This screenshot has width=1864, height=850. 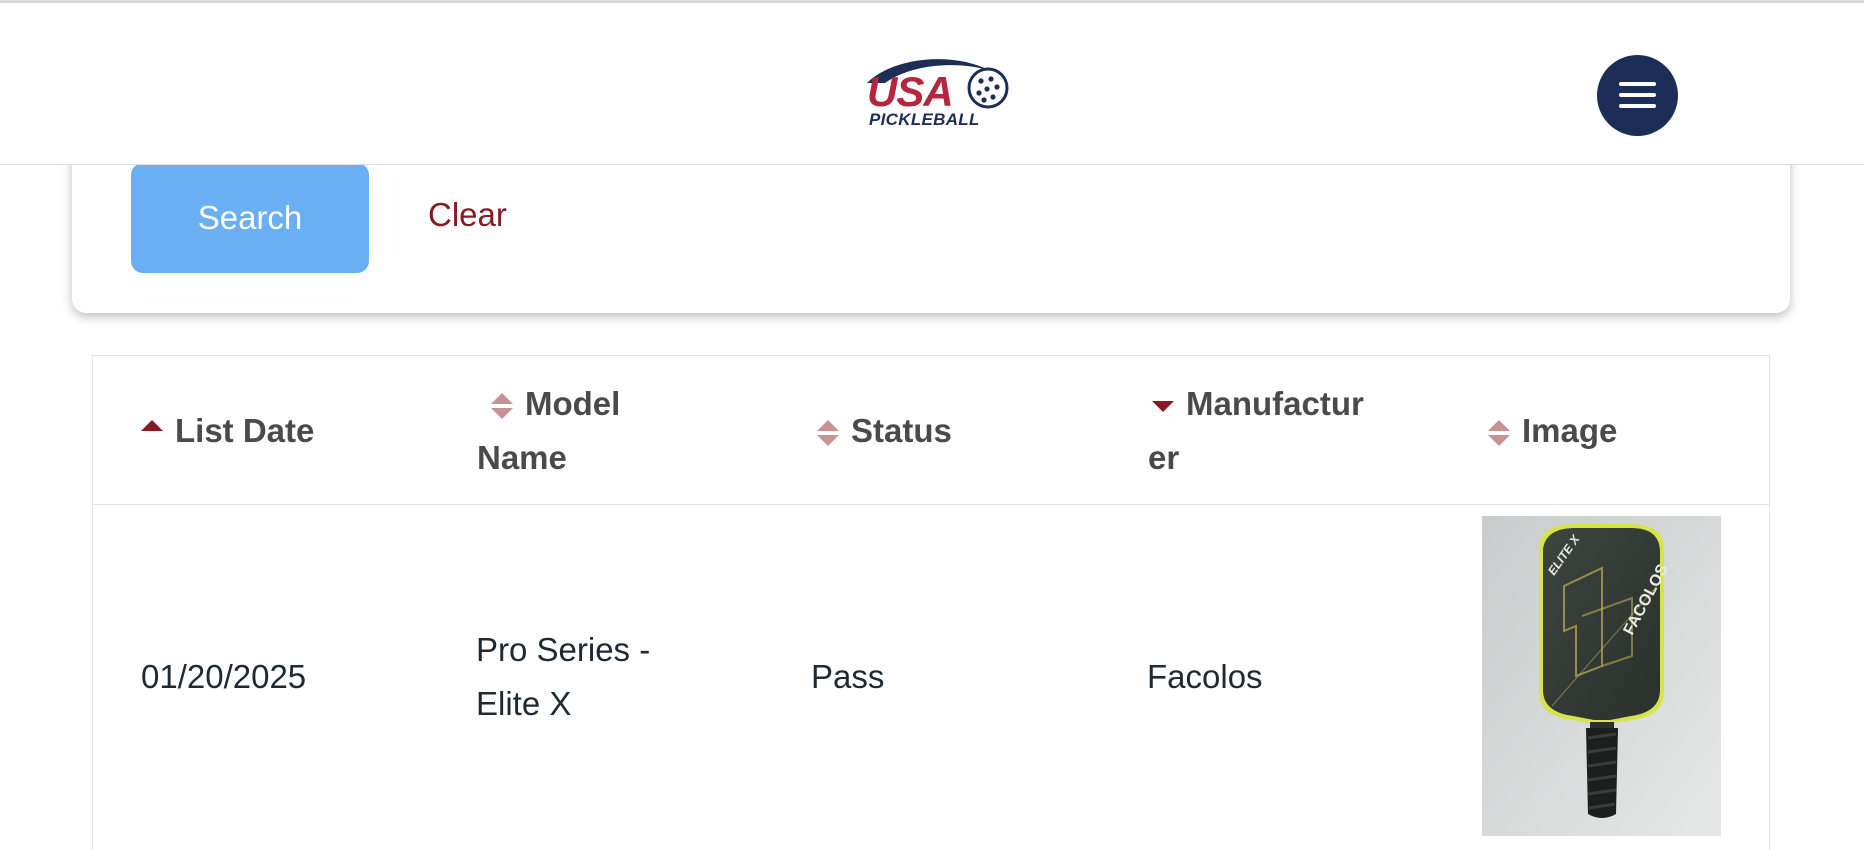 What do you see at coordinates (1275, 403) in the screenshot?
I see `column-label: Manufactur` at bounding box center [1275, 403].